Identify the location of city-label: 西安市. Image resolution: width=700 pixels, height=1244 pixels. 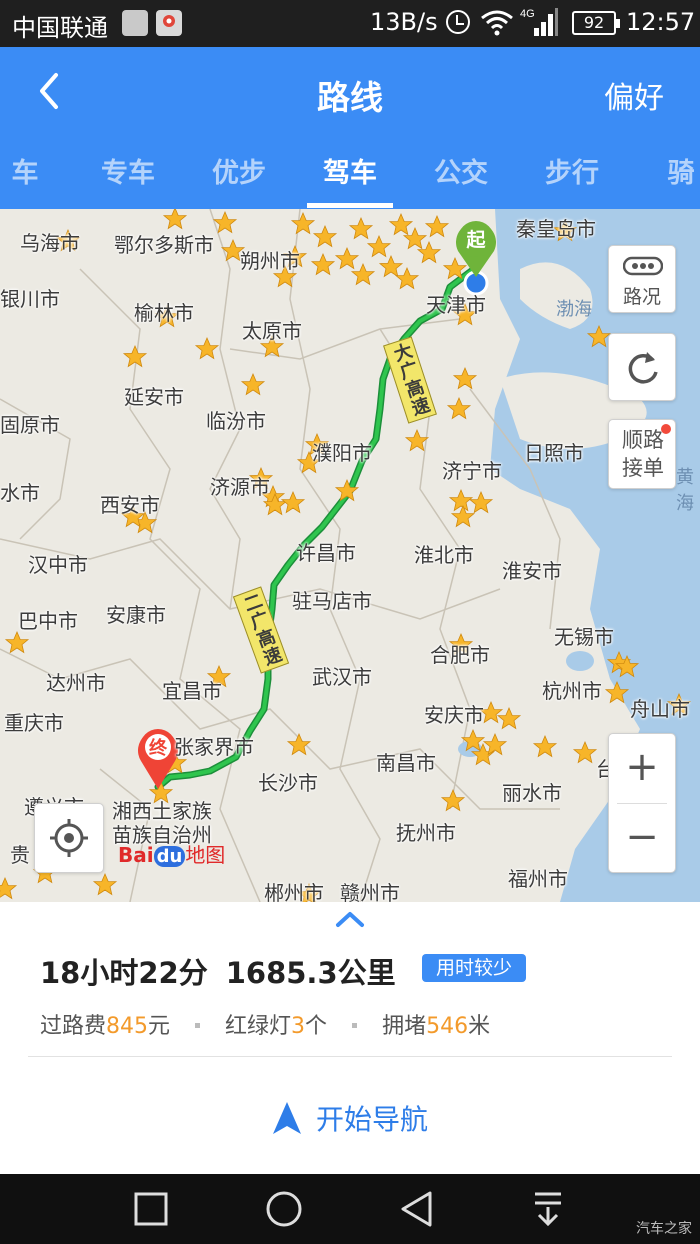
(130, 505).